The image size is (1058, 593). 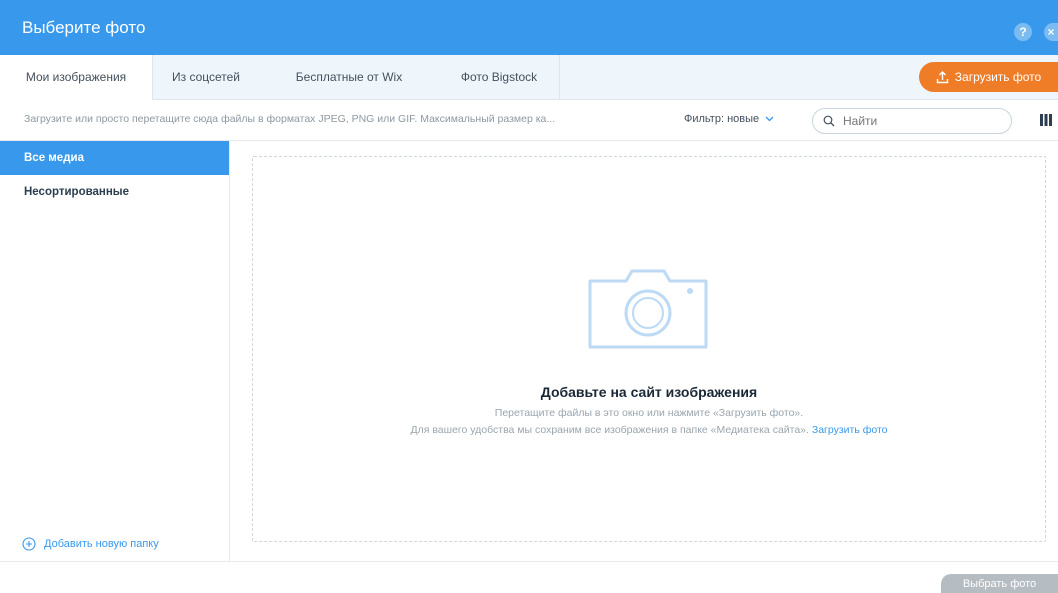 I want to click on dialog-title: Выберите фото, so click(x=84, y=27).